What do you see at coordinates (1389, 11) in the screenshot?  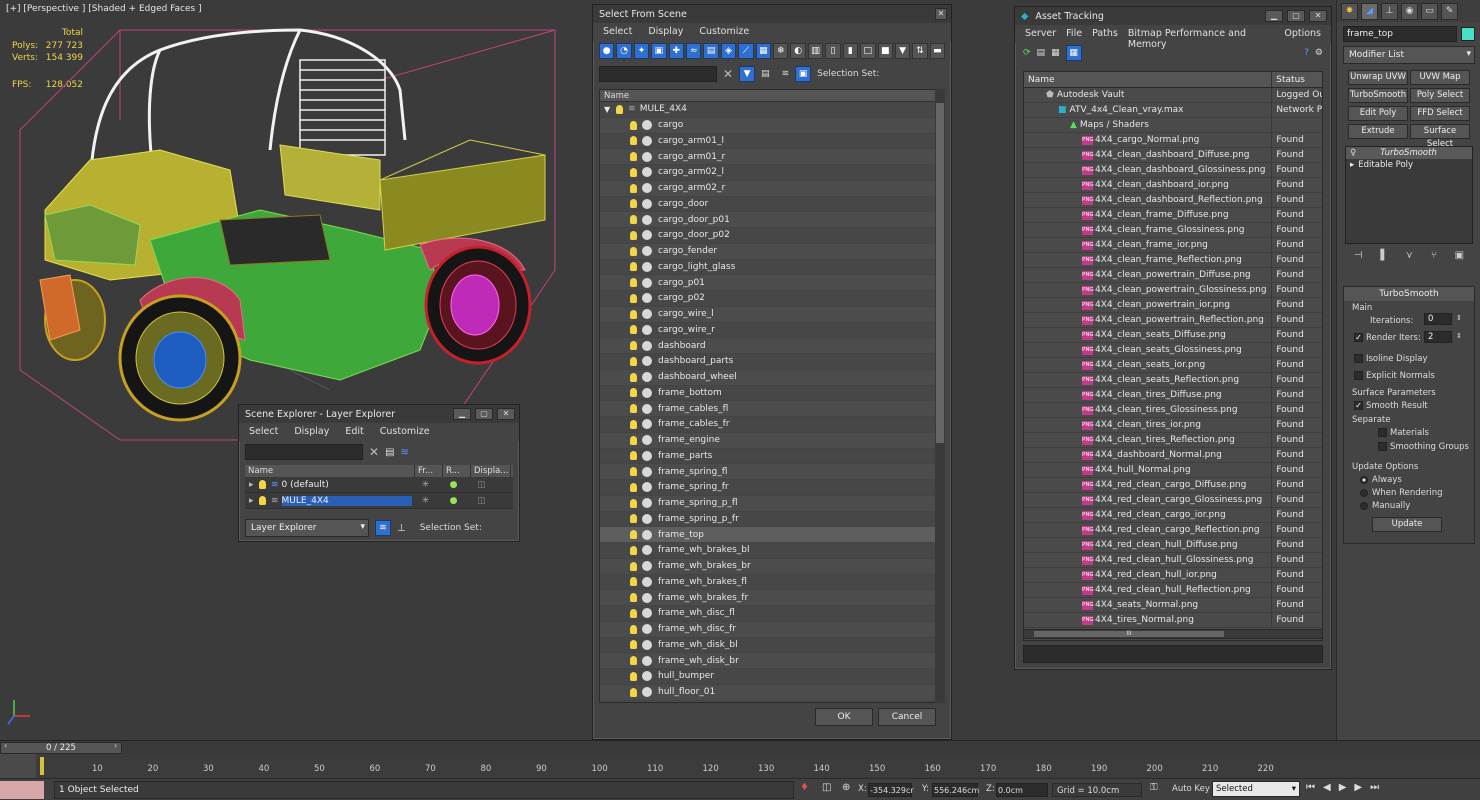 I see `hierarchy-tab-icon: ⊥` at bounding box center [1389, 11].